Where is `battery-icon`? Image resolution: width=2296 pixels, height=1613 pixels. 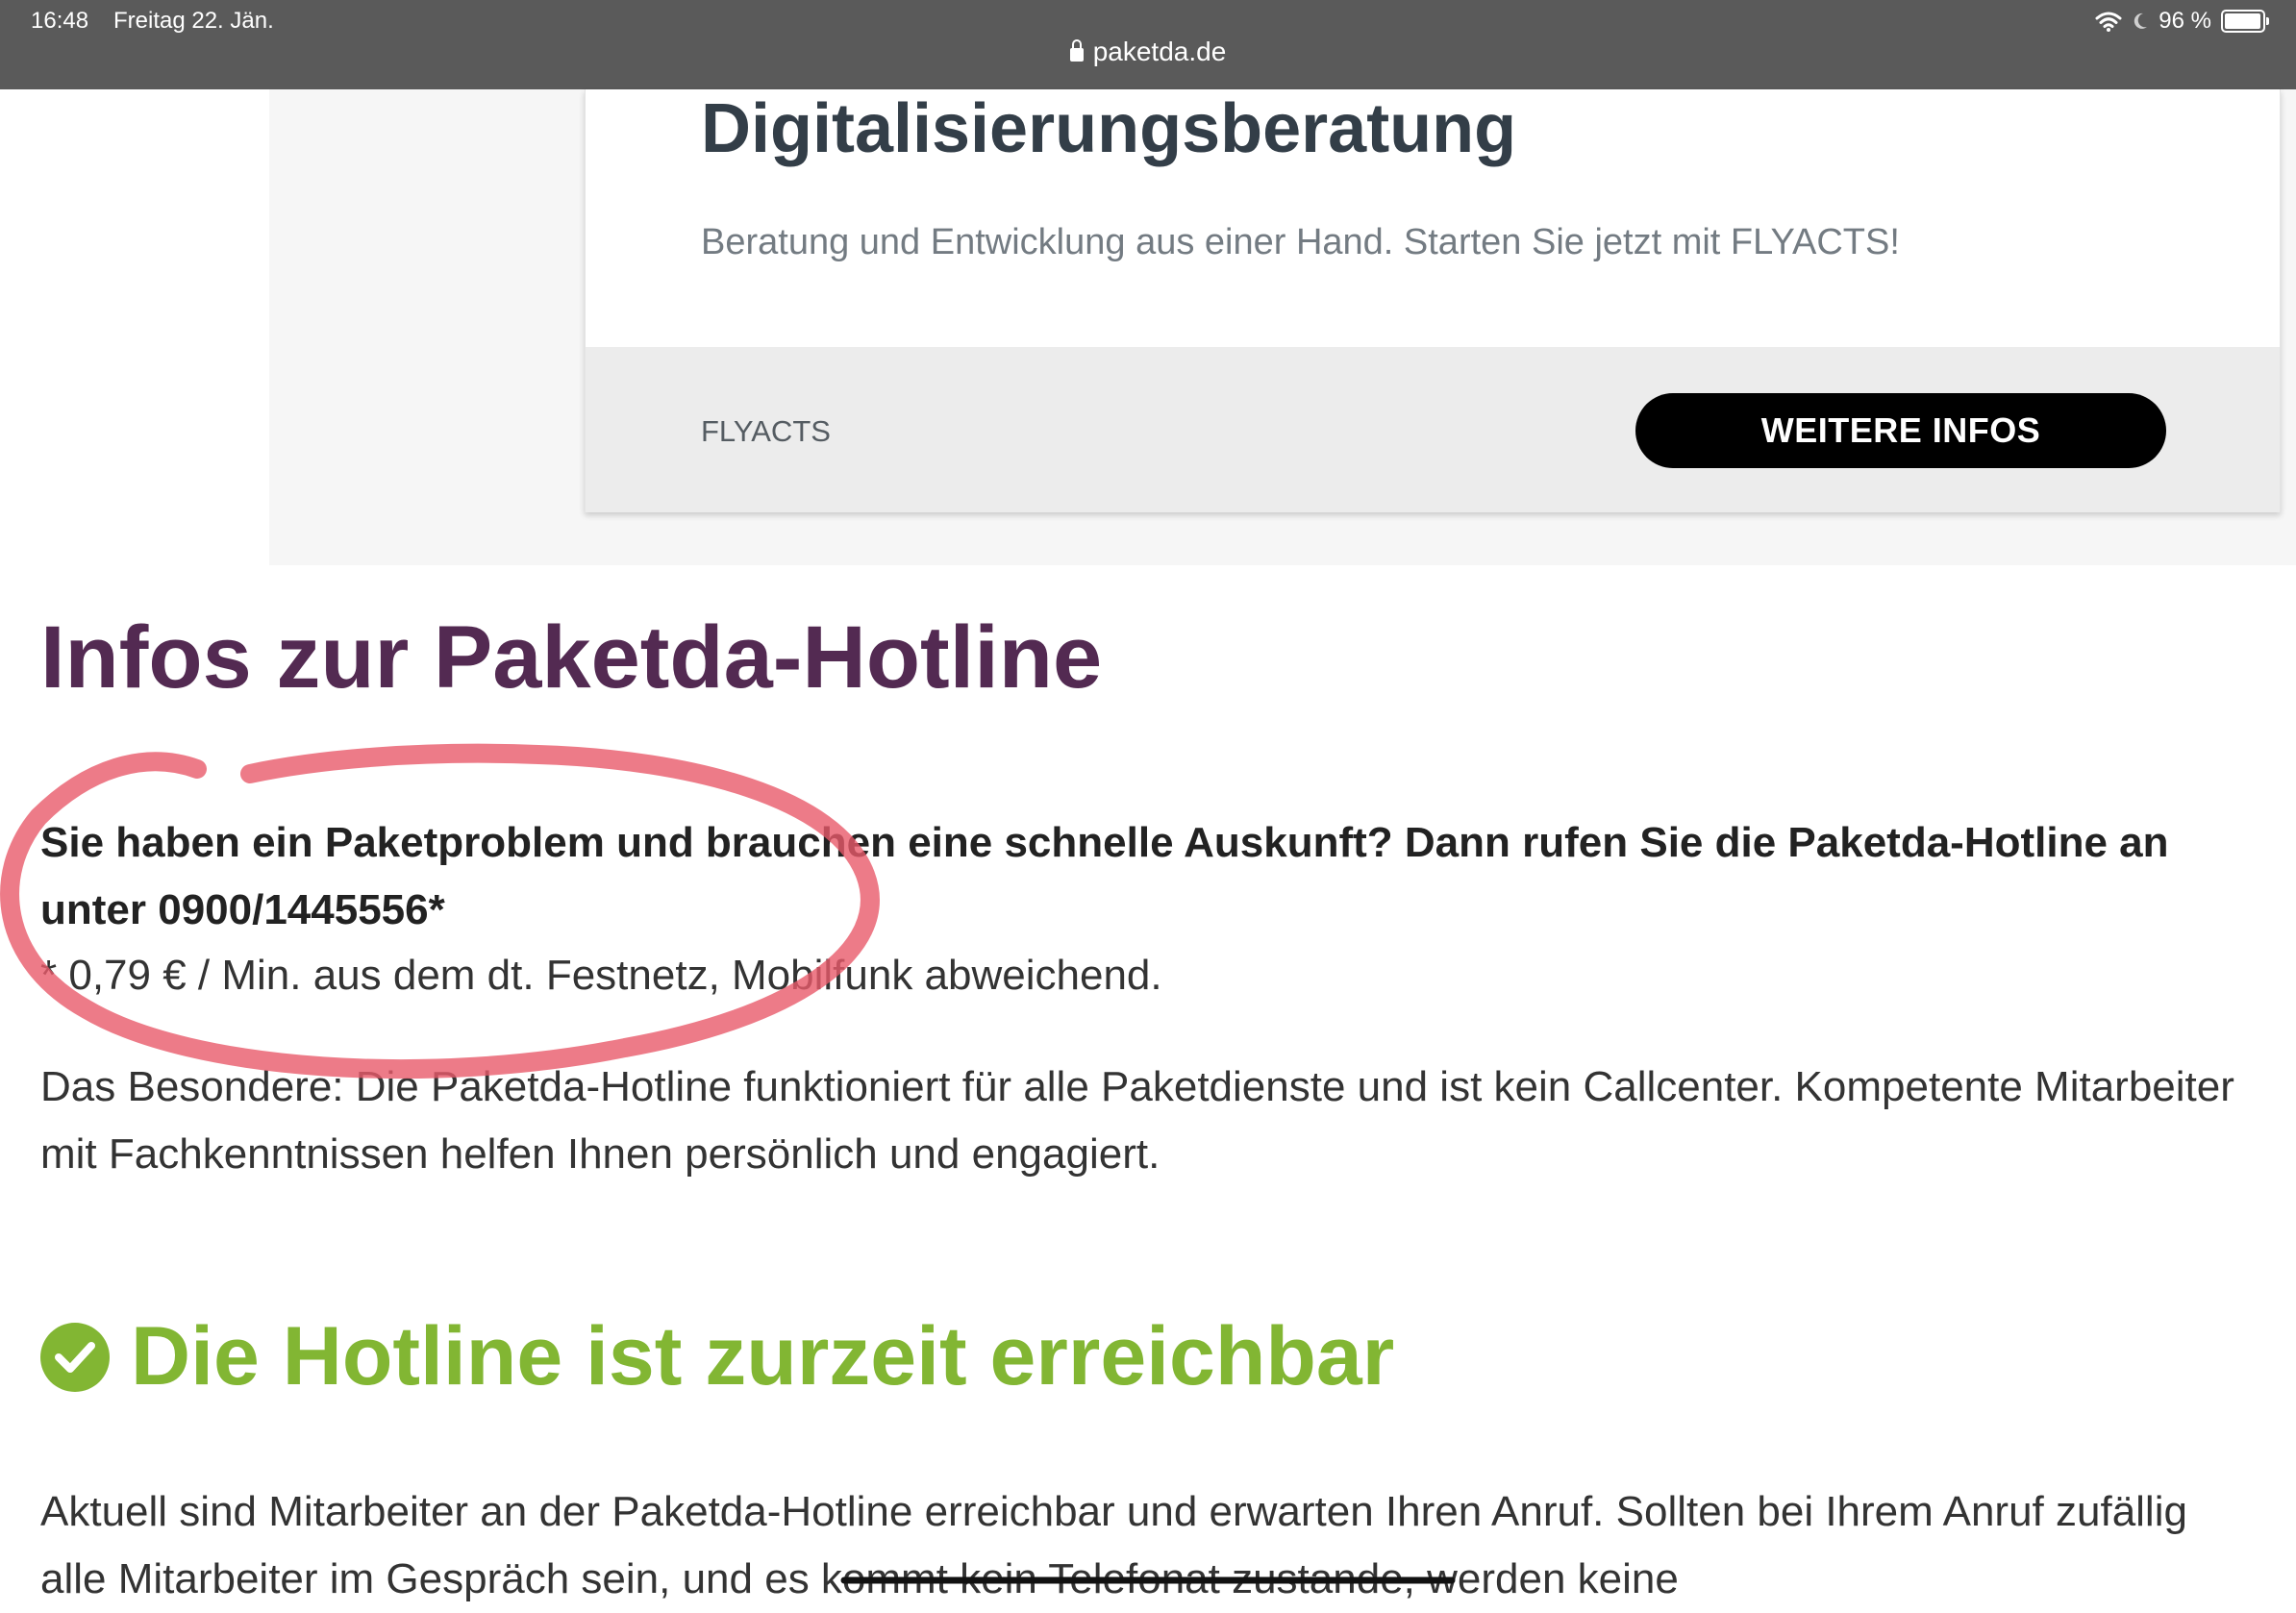
battery-icon is located at coordinates (2245, 21).